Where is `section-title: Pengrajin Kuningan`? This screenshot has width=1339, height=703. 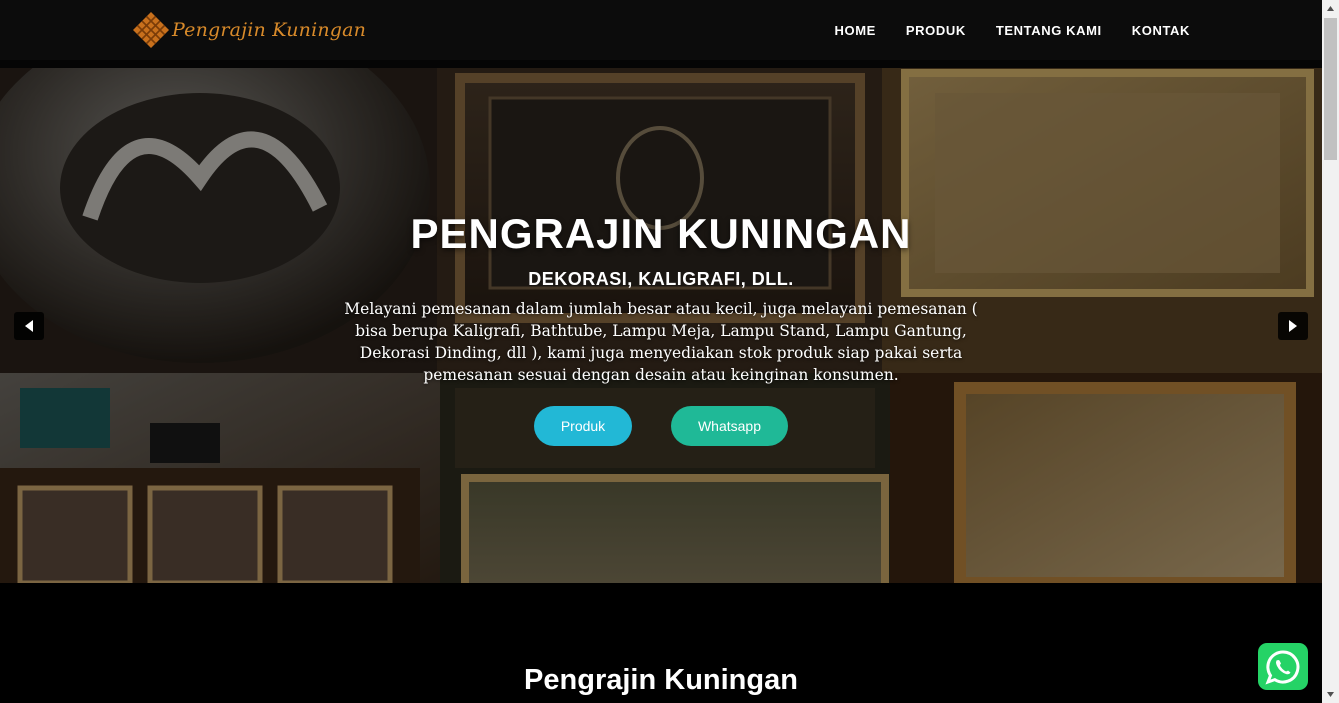 section-title: Pengrajin Kuningan is located at coordinates (661, 680).